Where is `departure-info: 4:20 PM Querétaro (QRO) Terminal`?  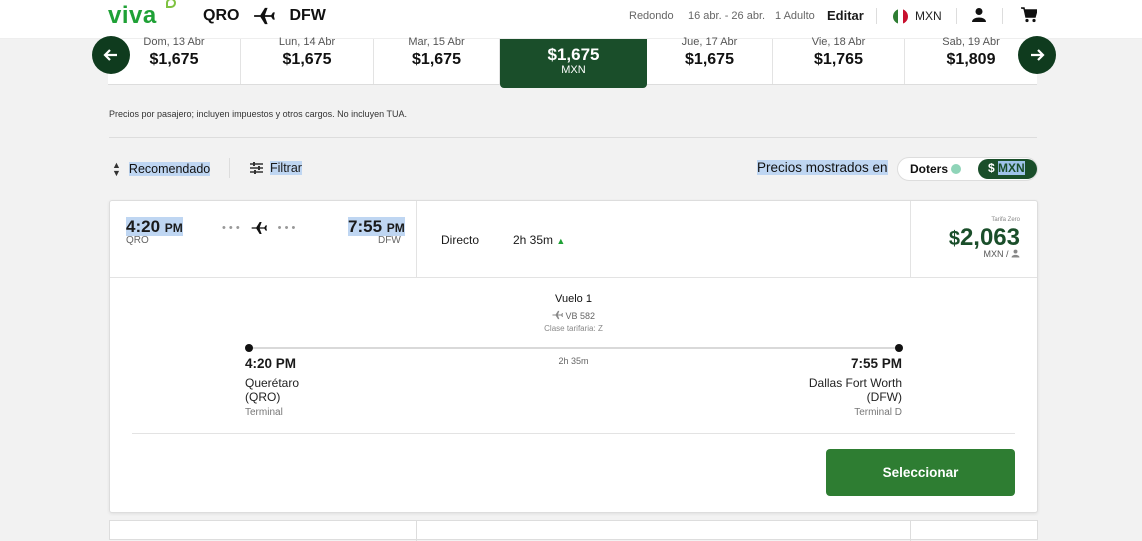 departure-info: 4:20 PM Querétaro (QRO) Terminal is located at coordinates (272, 387).